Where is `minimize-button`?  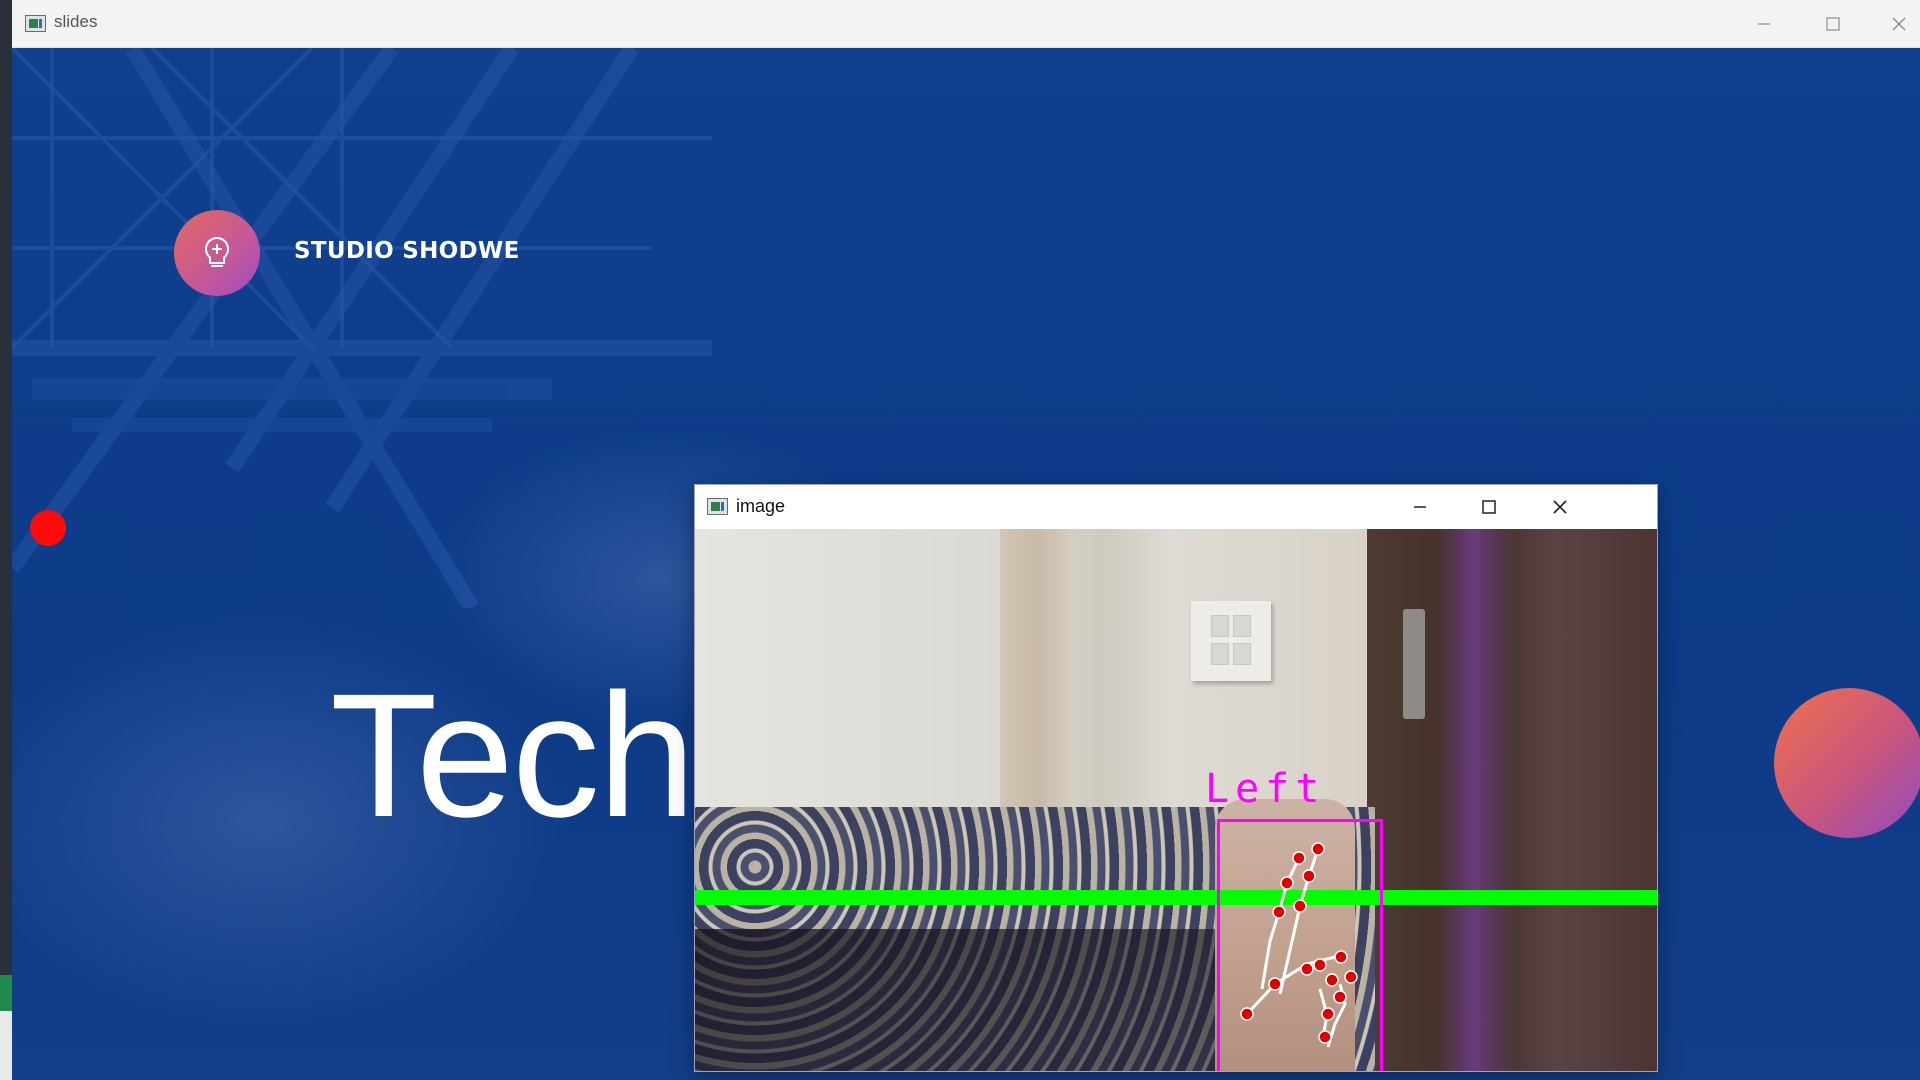 minimize-button is located at coordinates (1764, 23).